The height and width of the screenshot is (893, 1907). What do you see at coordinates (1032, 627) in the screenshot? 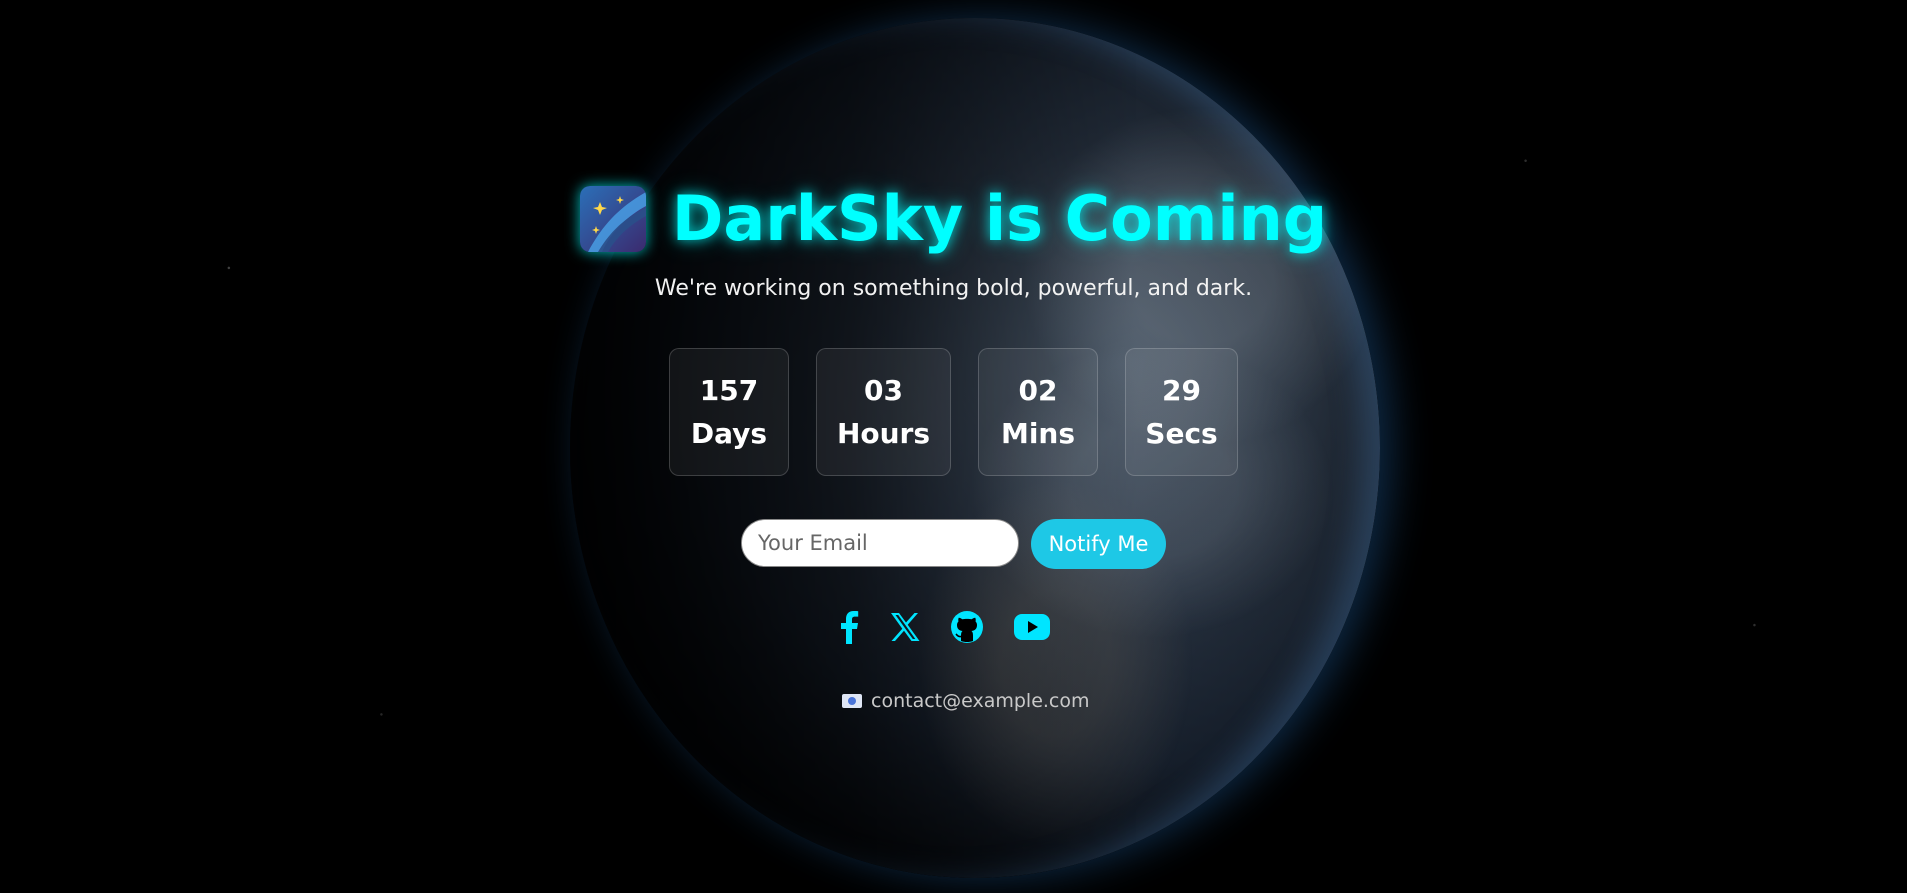
I see `youtube-icon` at bounding box center [1032, 627].